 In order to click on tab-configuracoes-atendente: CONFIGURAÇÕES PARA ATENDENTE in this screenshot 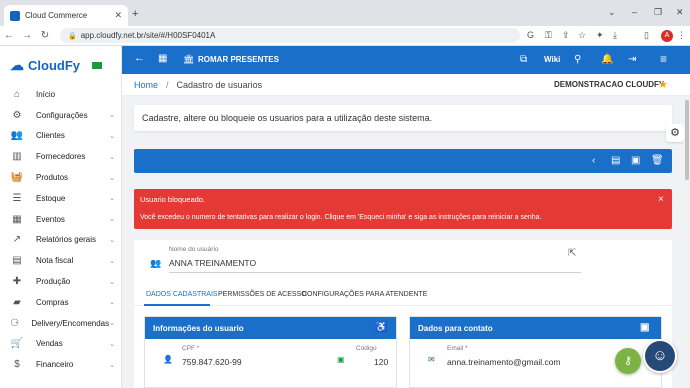, I will do `click(364, 294)`.